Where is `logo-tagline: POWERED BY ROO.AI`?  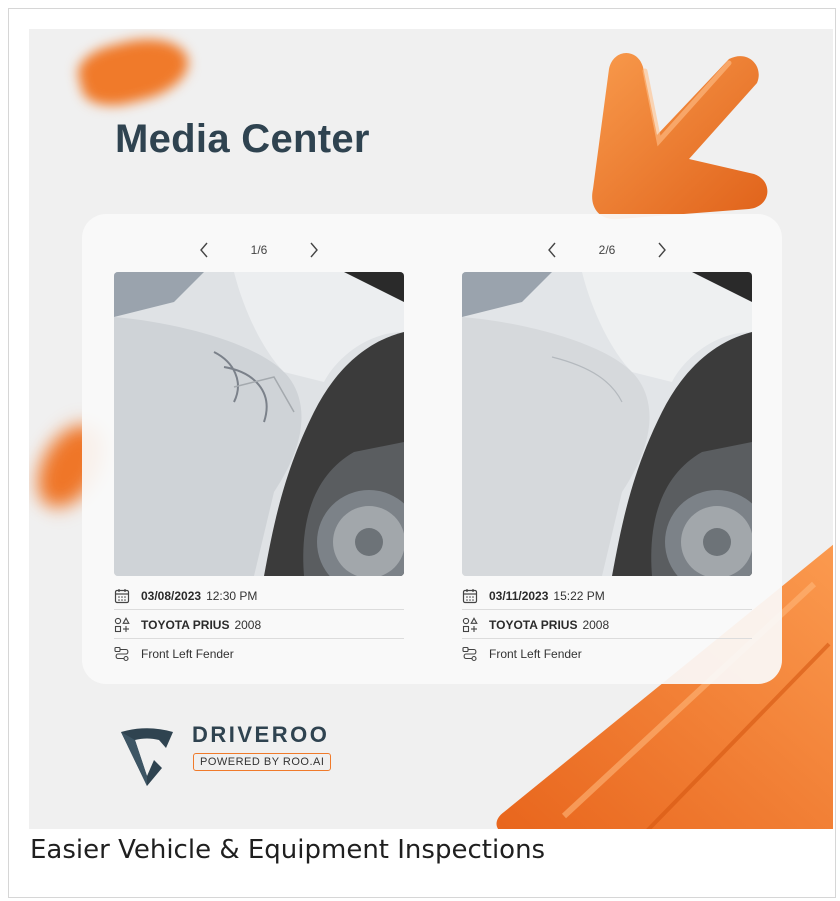 logo-tagline: POWERED BY ROO.AI is located at coordinates (262, 762).